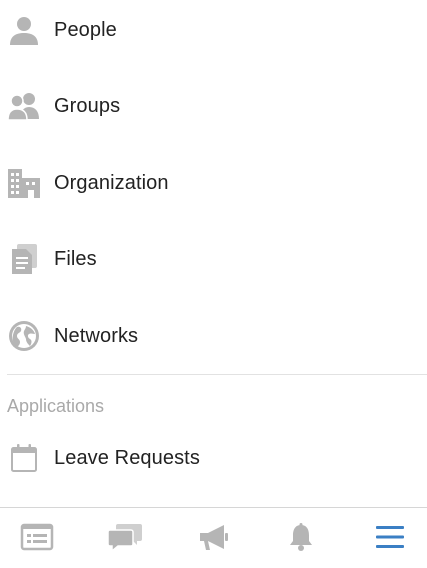 This screenshot has height=568, width=427. What do you see at coordinates (217, 374) in the screenshot?
I see `divider` at bounding box center [217, 374].